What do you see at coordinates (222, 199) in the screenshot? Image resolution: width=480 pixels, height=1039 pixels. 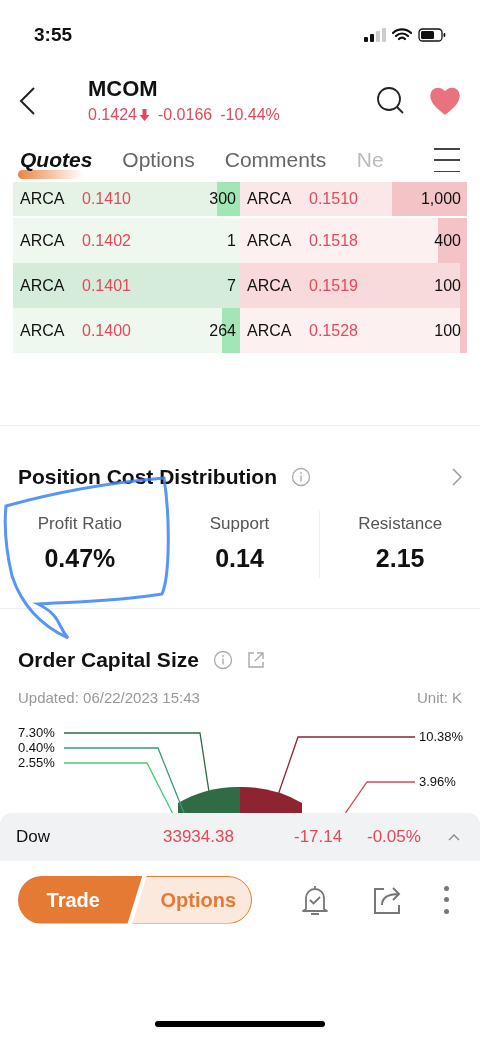 I see `bid-size: 300` at bounding box center [222, 199].